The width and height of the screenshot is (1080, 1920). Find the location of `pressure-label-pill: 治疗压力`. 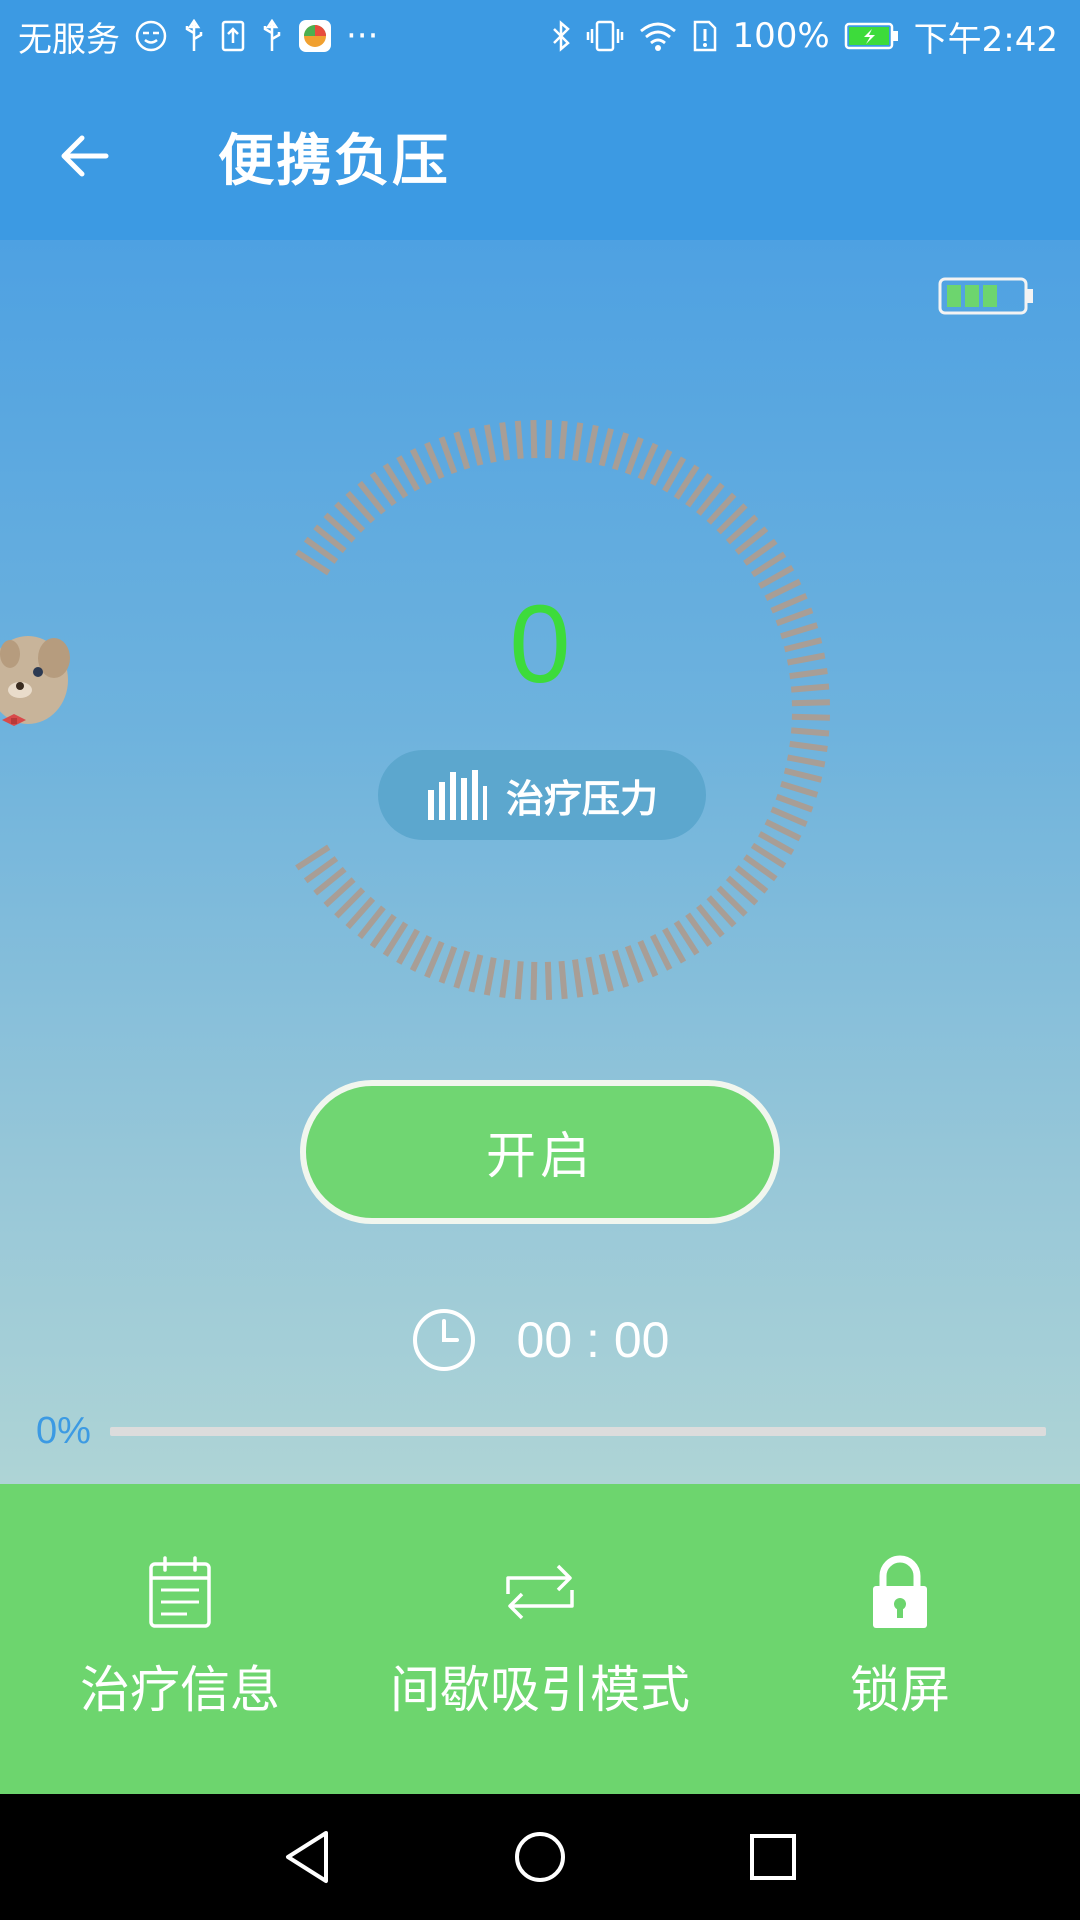

pressure-label-pill: 治疗压力 is located at coordinates (542, 795).